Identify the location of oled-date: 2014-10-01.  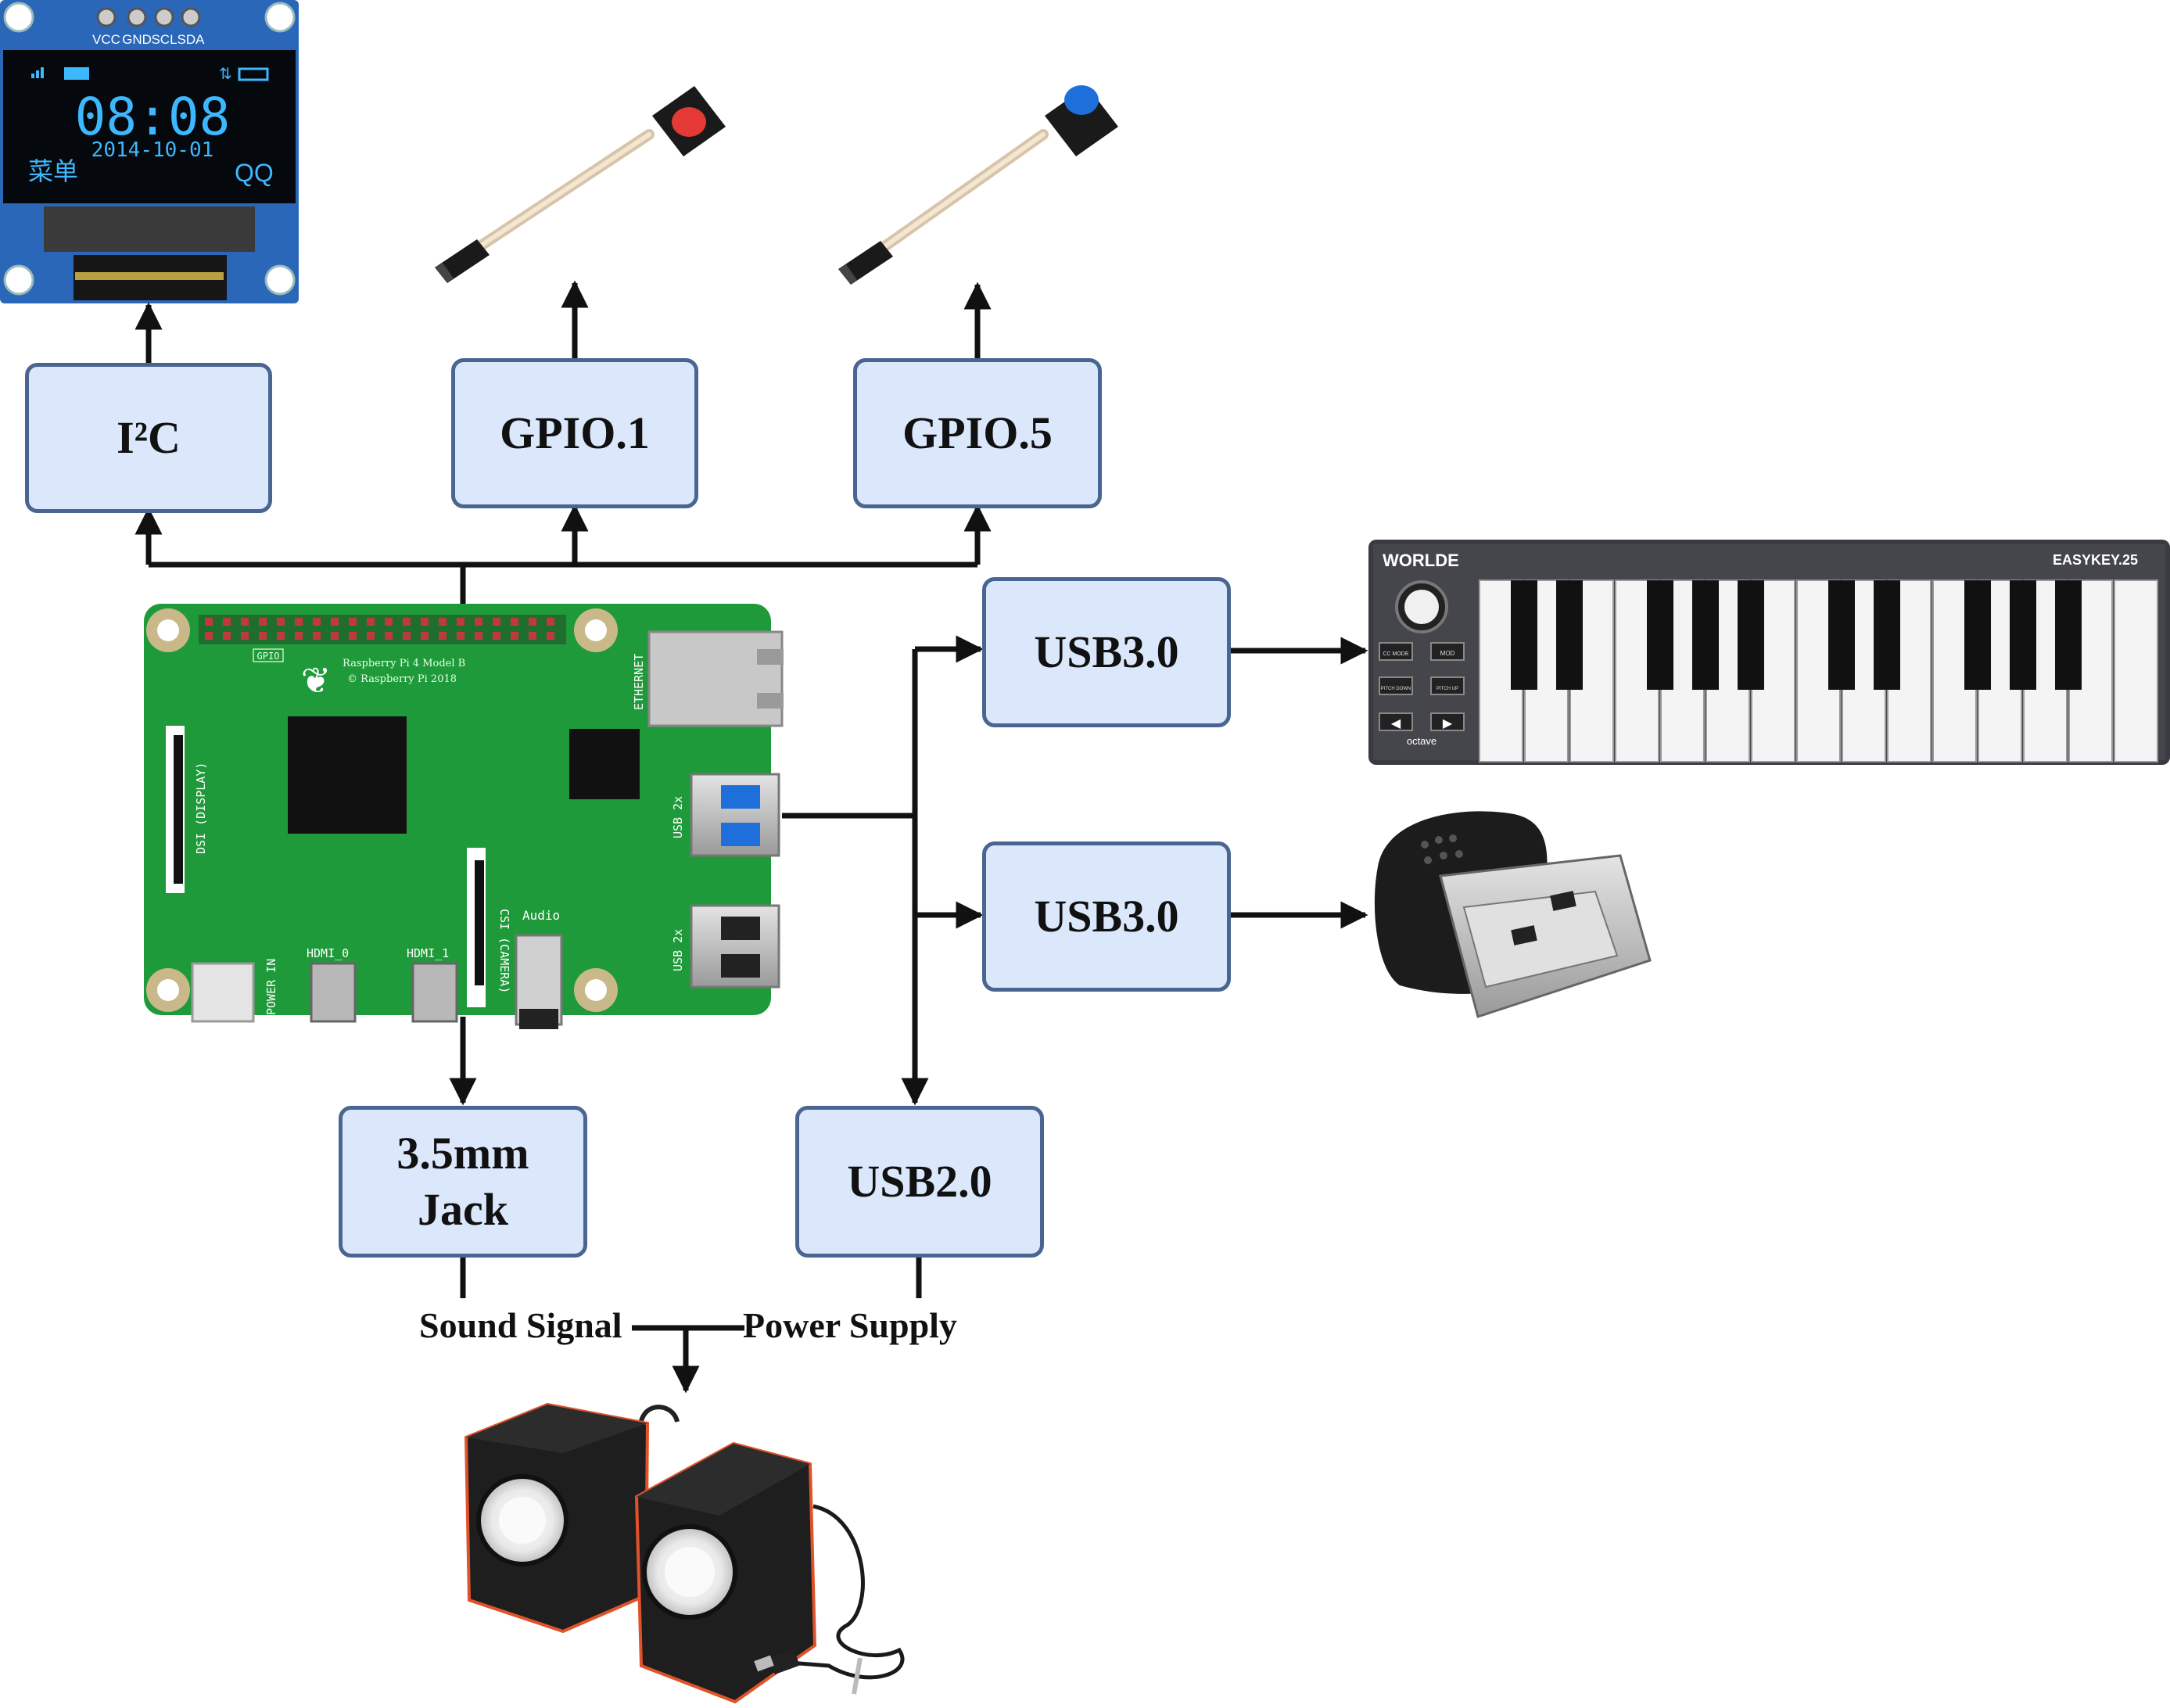
(153, 150).